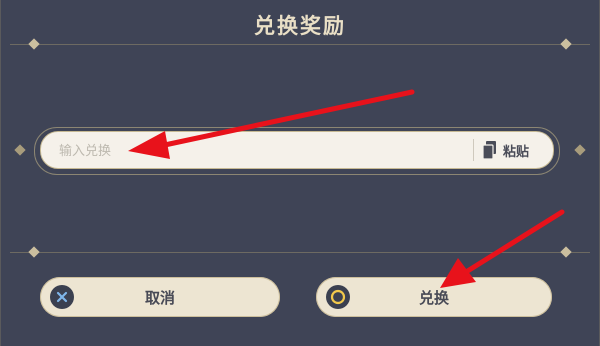 The width and height of the screenshot is (600, 346). Describe the element at coordinates (566, 252) in the screenshot. I see `ornament-diamond-bottom-right` at that location.